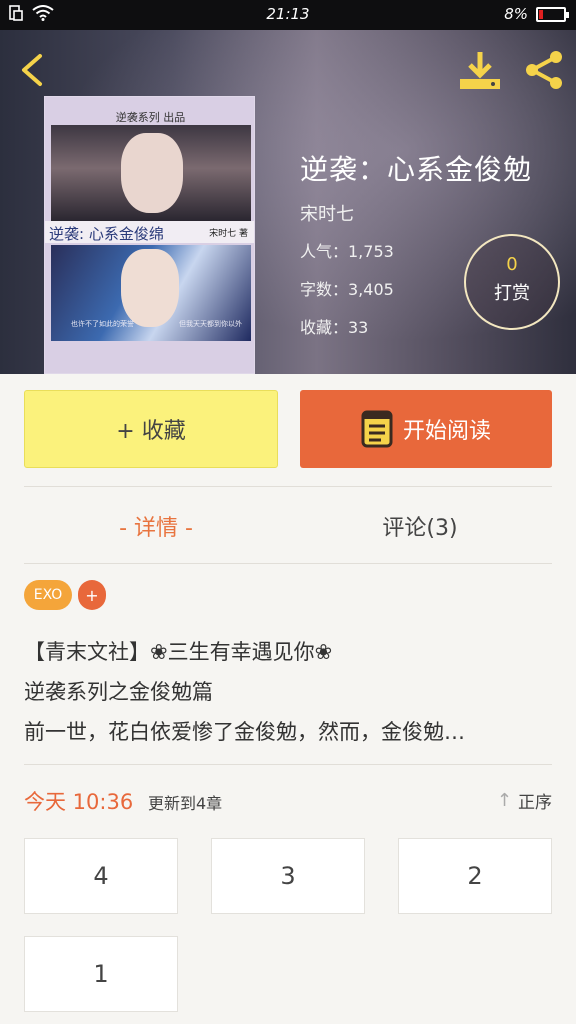 The width and height of the screenshot is (576, 1024). I want to click on download-icon, so click(480, 70).